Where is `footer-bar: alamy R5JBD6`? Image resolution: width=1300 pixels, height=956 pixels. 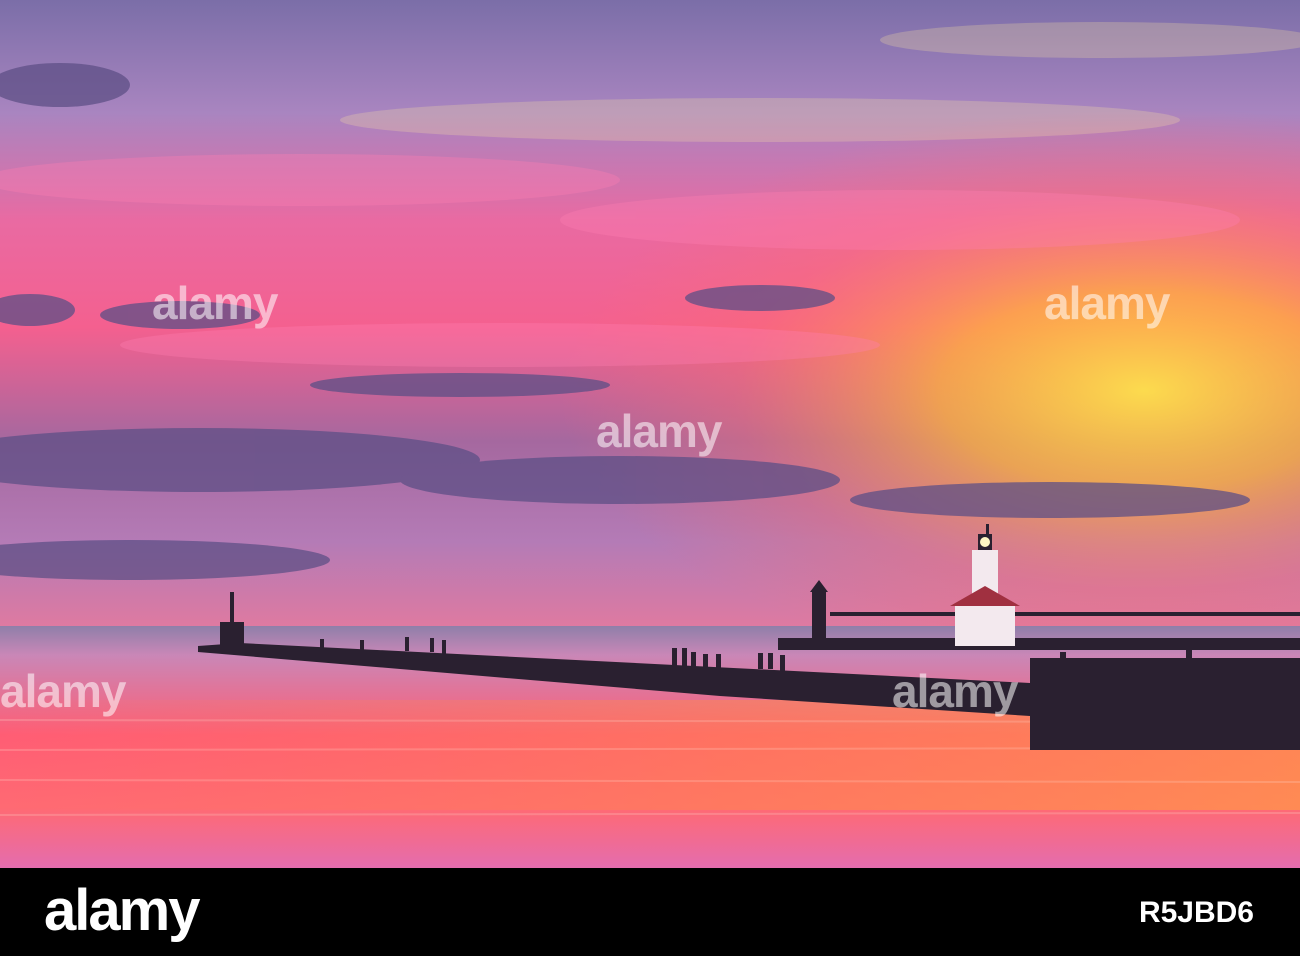
footer-bar: alamy R5JBD6 is located at coordinates (650, 912).